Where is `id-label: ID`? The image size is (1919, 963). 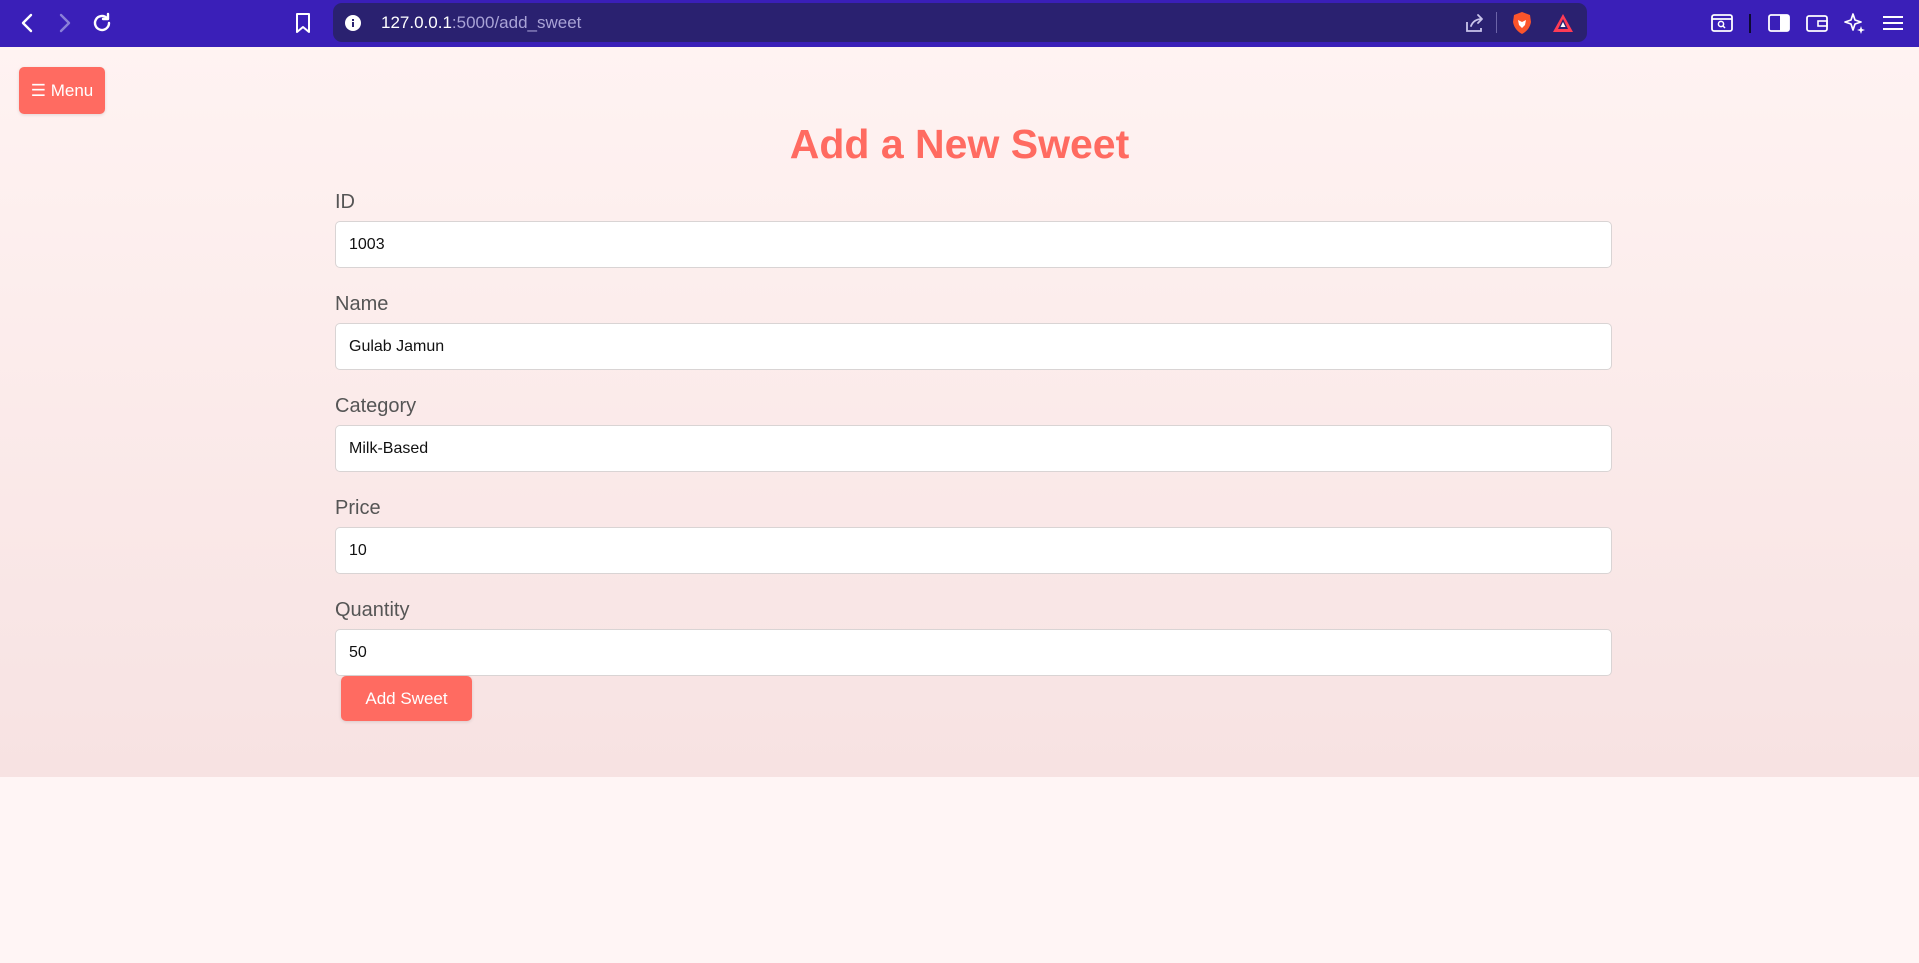 id-label: ID is located at coordinates (345, 202).